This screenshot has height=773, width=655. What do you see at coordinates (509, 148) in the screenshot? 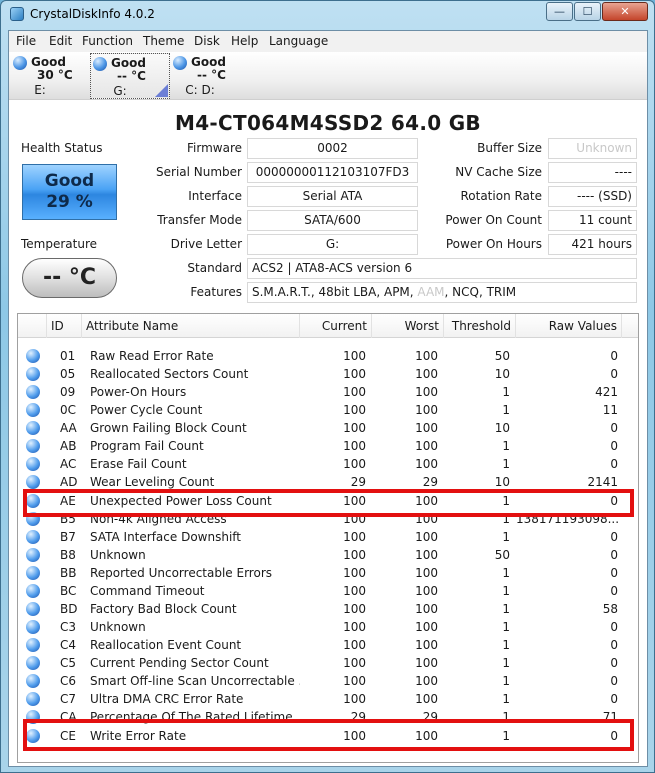
I see `buffer-size-label: Buffer Size` at bounding box center [509, 148].